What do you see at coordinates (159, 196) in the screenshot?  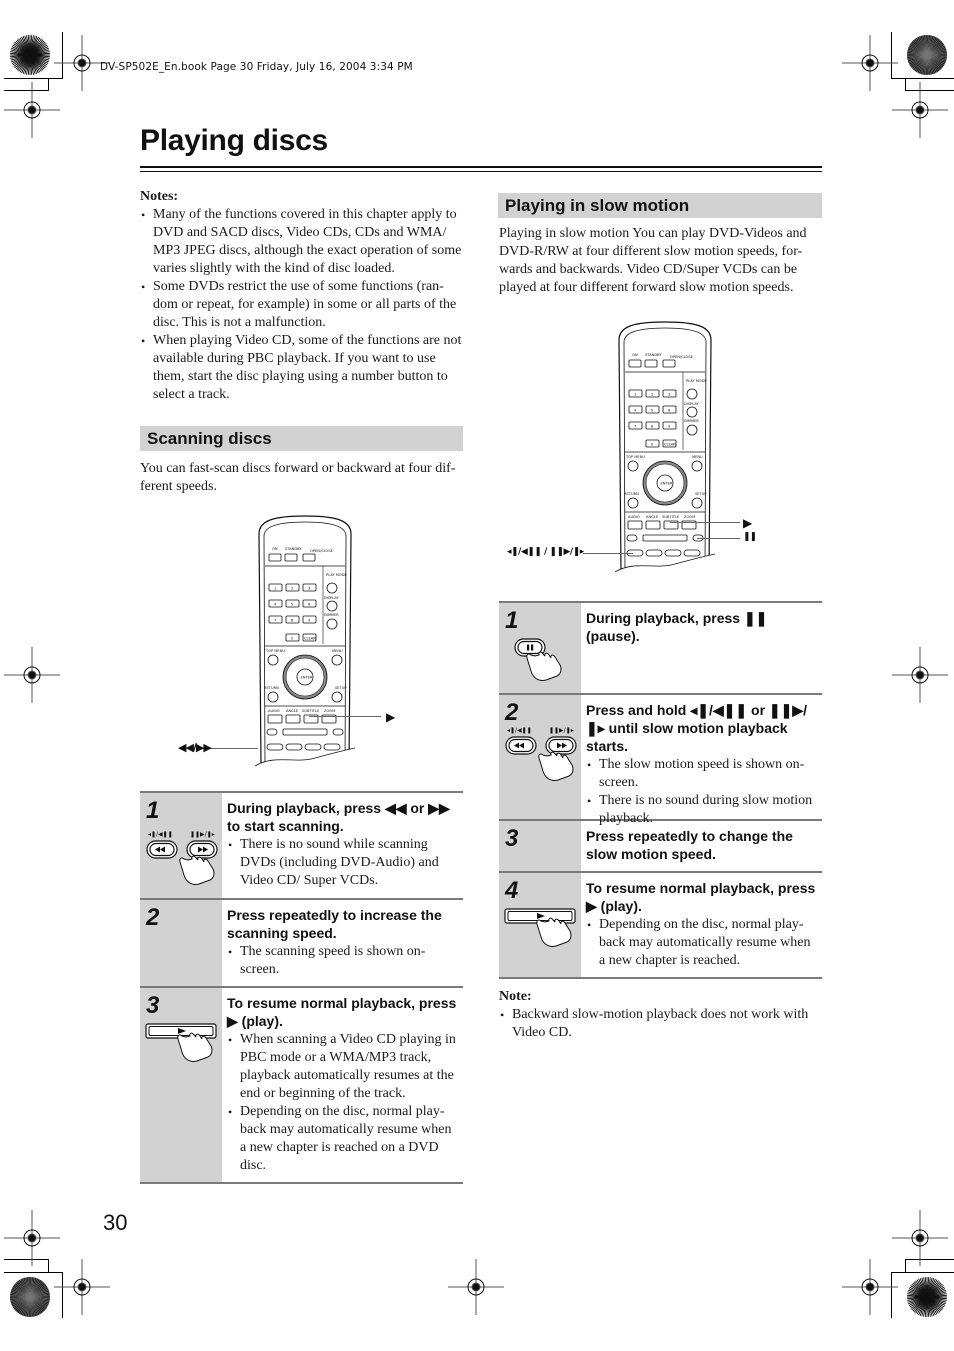 I see `notes-heading: Notes:` at bounding box center [159, 196].